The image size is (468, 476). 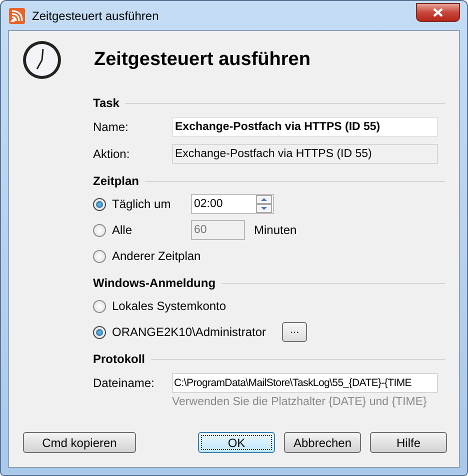 I want to click on close-button, so click(x=438, y=12).